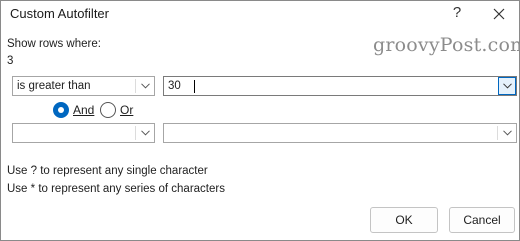  I want to click on close-icon, so click(499, 14).